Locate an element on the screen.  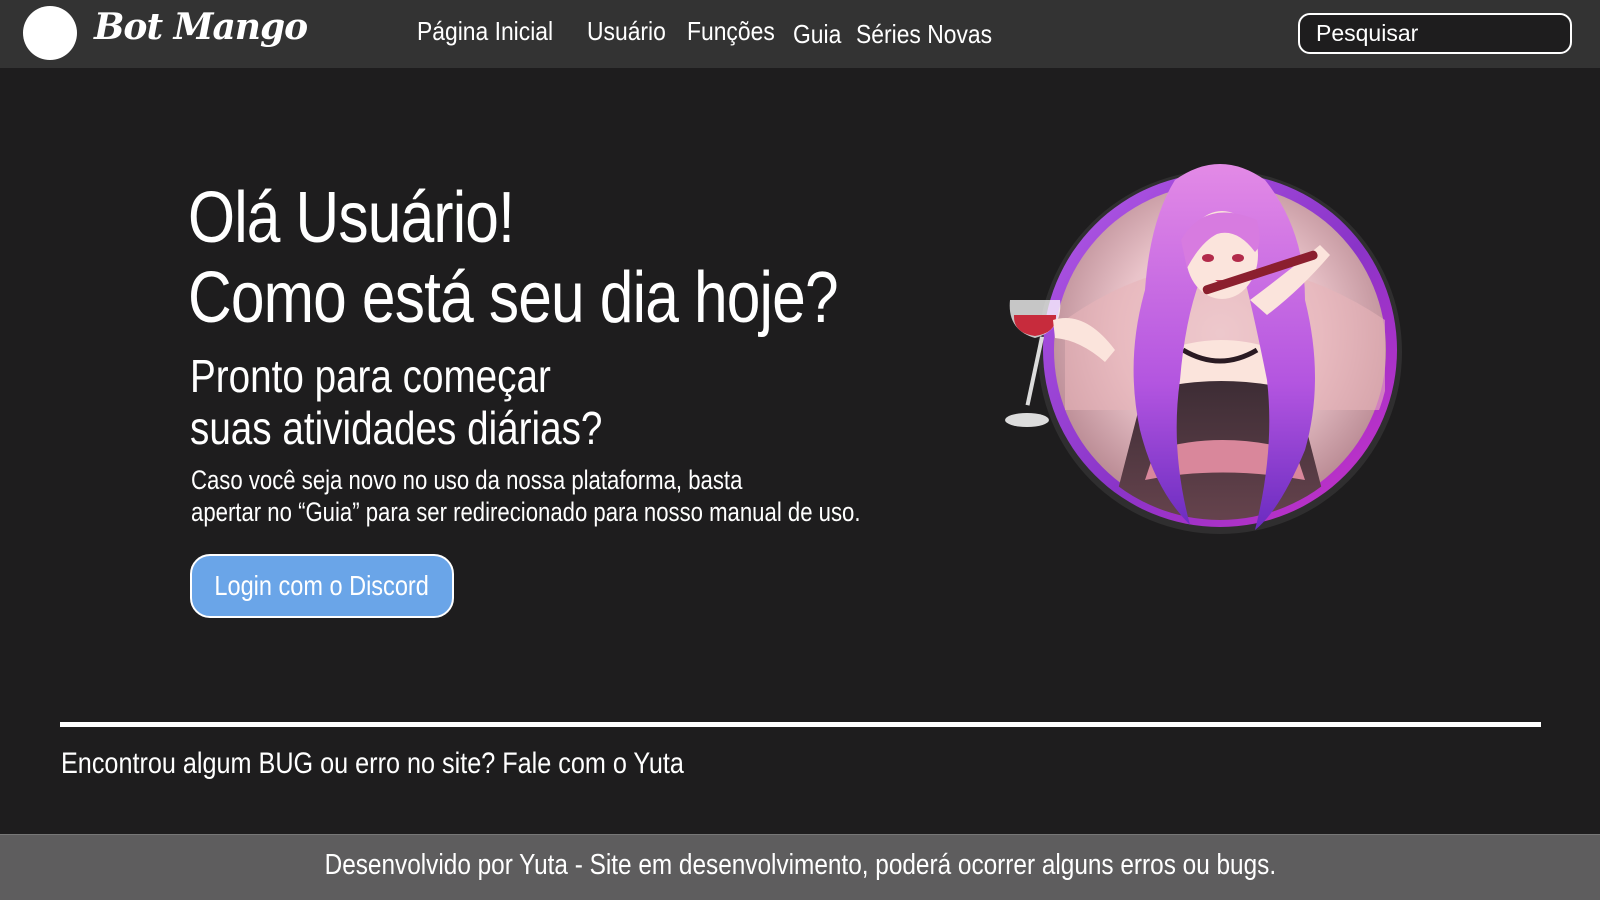
brand-logo: Bot Mango is located at coordinates (201, 27).